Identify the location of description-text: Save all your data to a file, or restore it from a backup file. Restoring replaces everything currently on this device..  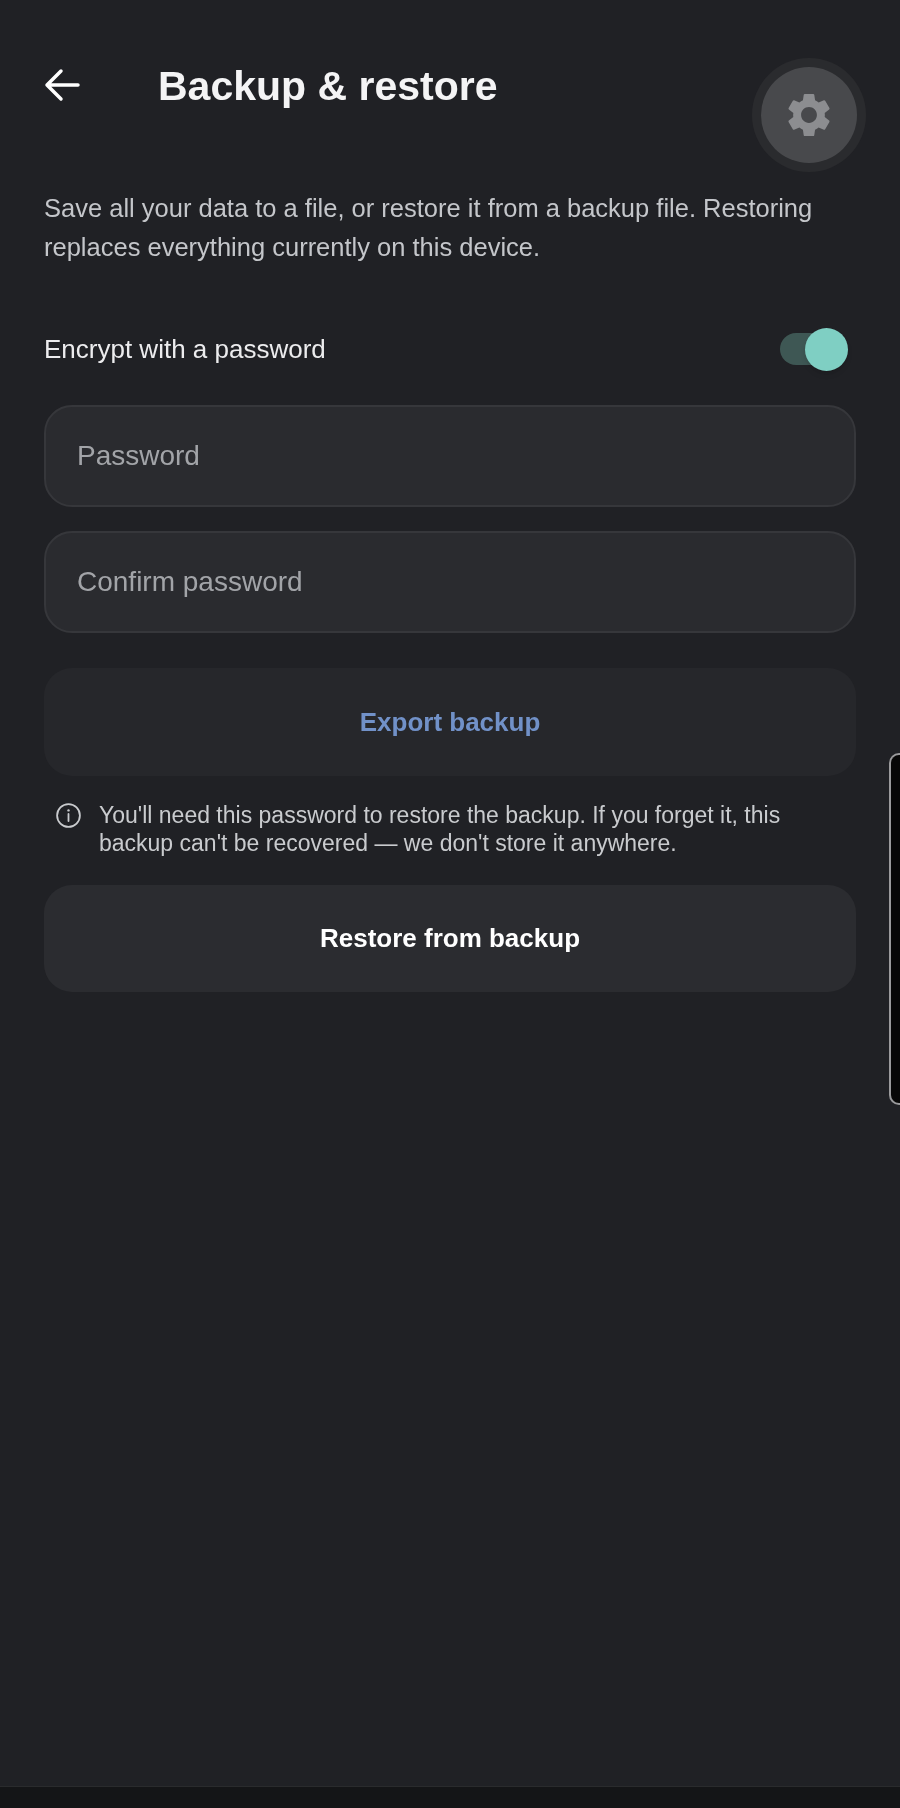
(429, 228).